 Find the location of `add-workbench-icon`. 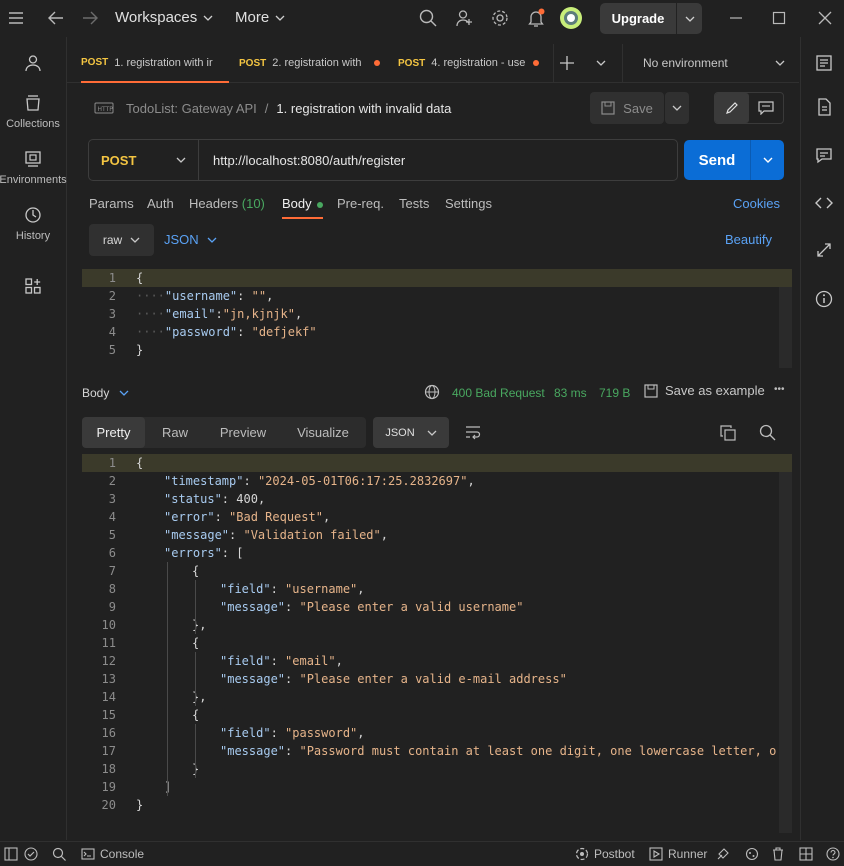

add-workbench-icon is located at coordinates (33, 286).